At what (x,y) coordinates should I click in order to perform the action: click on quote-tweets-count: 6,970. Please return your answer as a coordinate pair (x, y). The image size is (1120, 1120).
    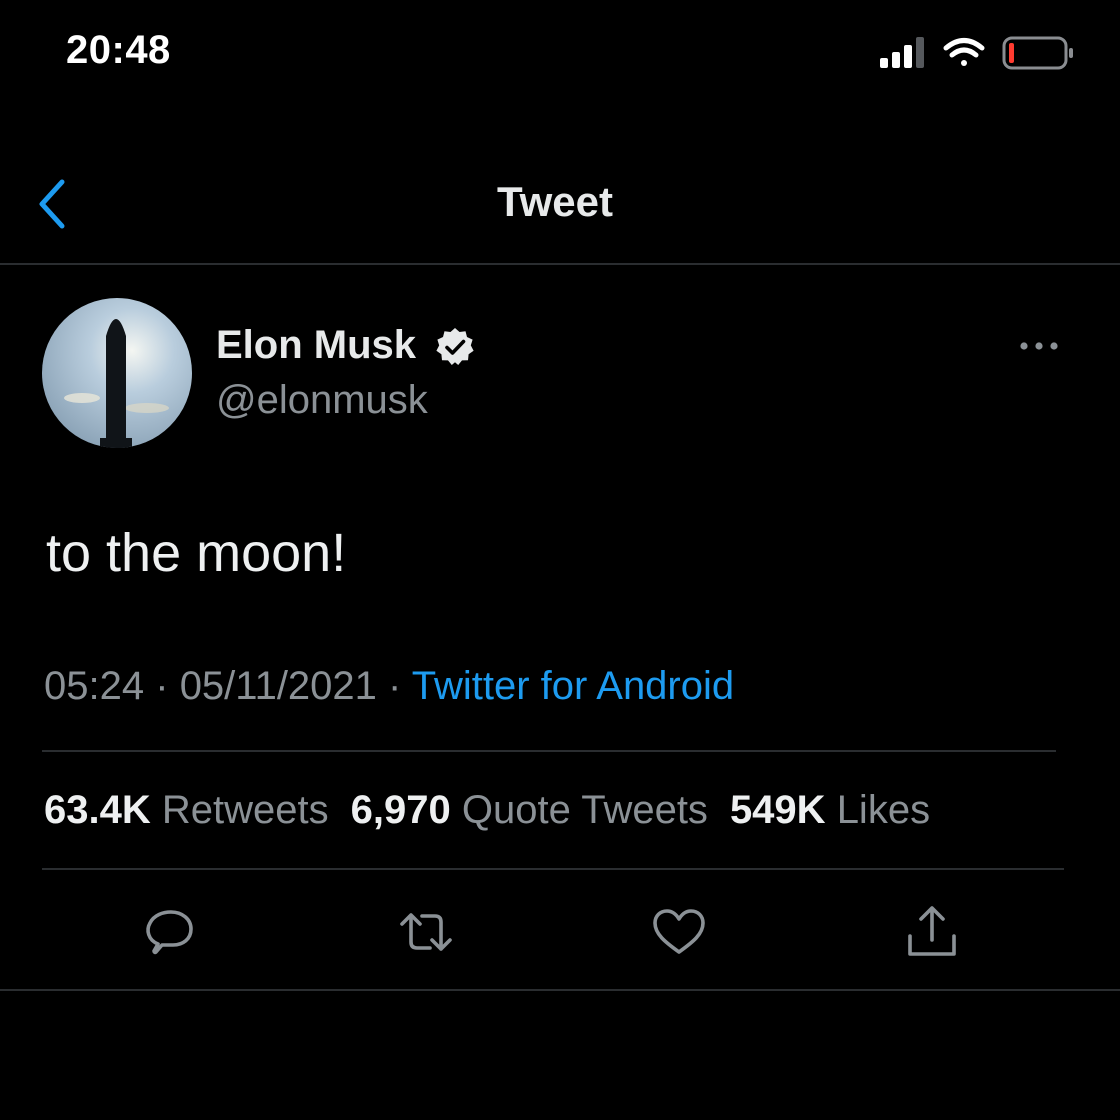
    Looking at the image, I should click on (400, 810).